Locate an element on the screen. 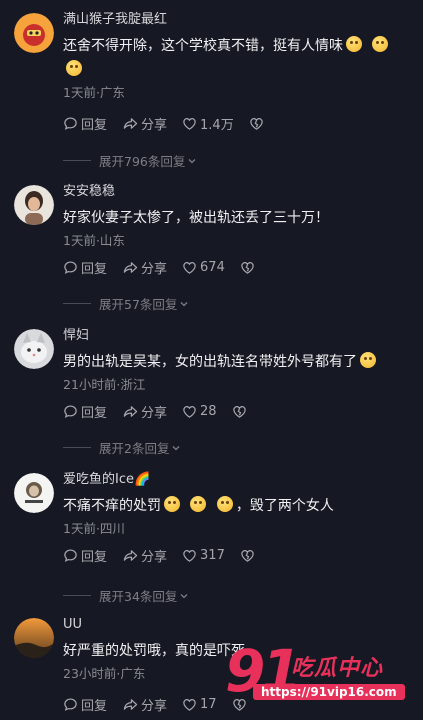 This screenshot has width=423, height=720. comment-actions: 回复 分享 1.4万 is located at coordinates (237, 123).